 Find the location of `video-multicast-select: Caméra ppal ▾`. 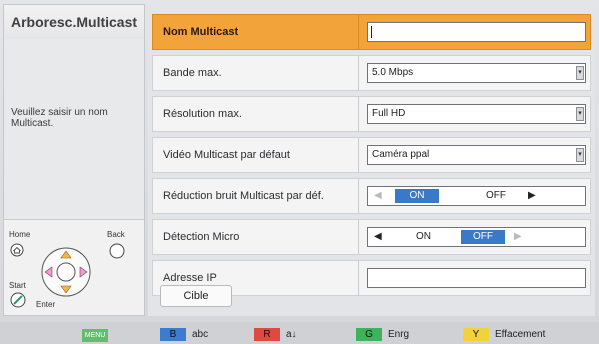

video-multicast-select: Caméra ppal ▾ is located at coordinates (476, 155).